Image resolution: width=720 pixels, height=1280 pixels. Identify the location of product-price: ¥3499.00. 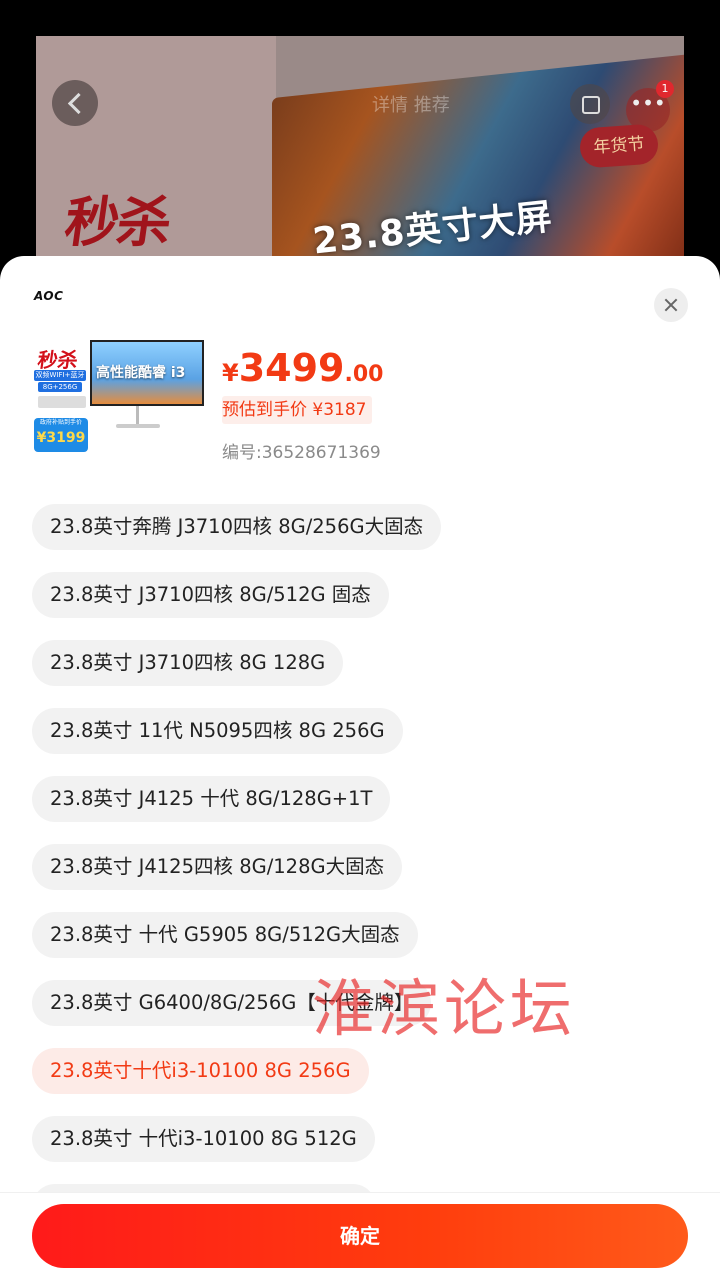
(302, 368).